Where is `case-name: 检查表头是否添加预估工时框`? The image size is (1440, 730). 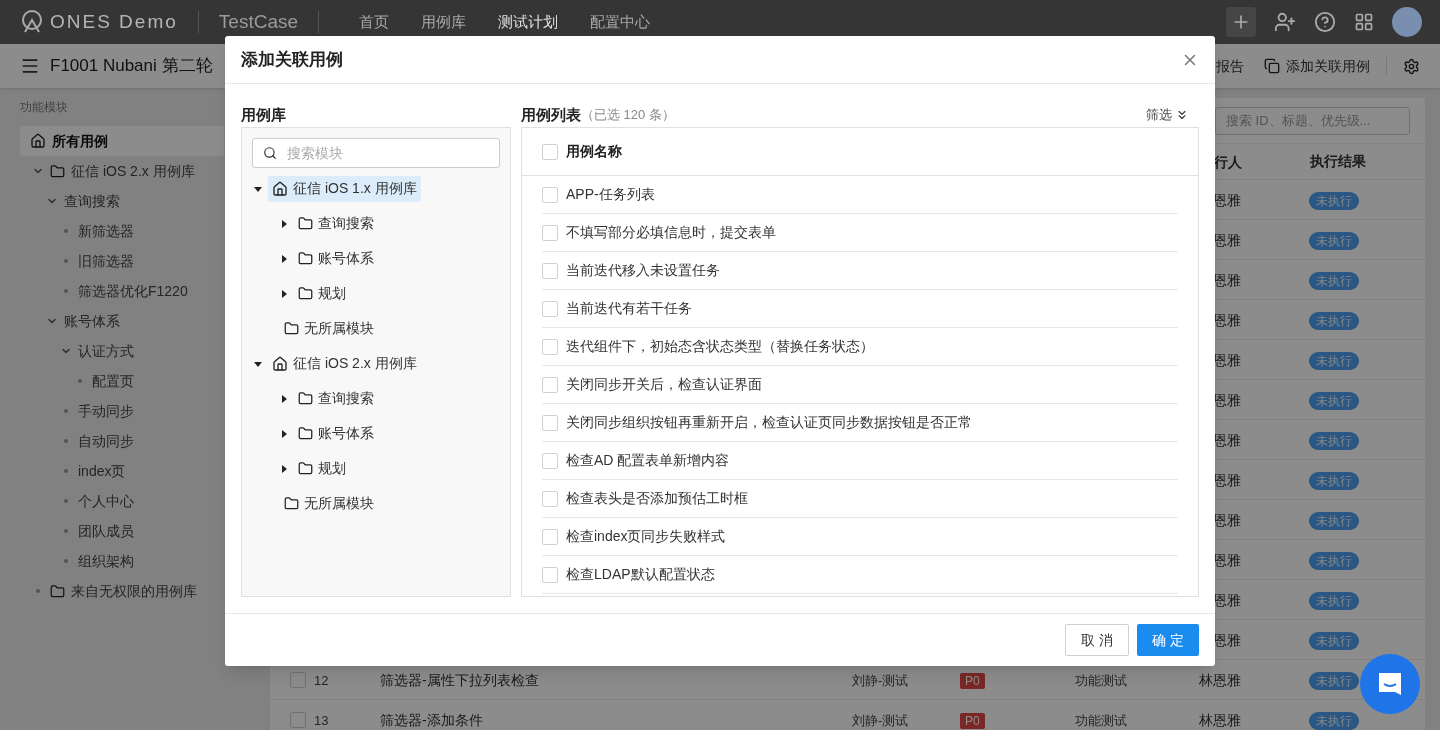
case-name: 检查表头是否添加预估工时框 is located at coordinates (657, 498).